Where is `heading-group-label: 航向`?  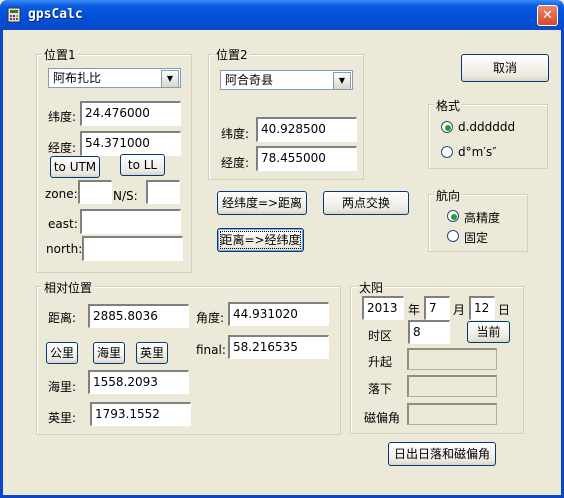 heading-group-label: 航向 is located at coordinates (448, 195).